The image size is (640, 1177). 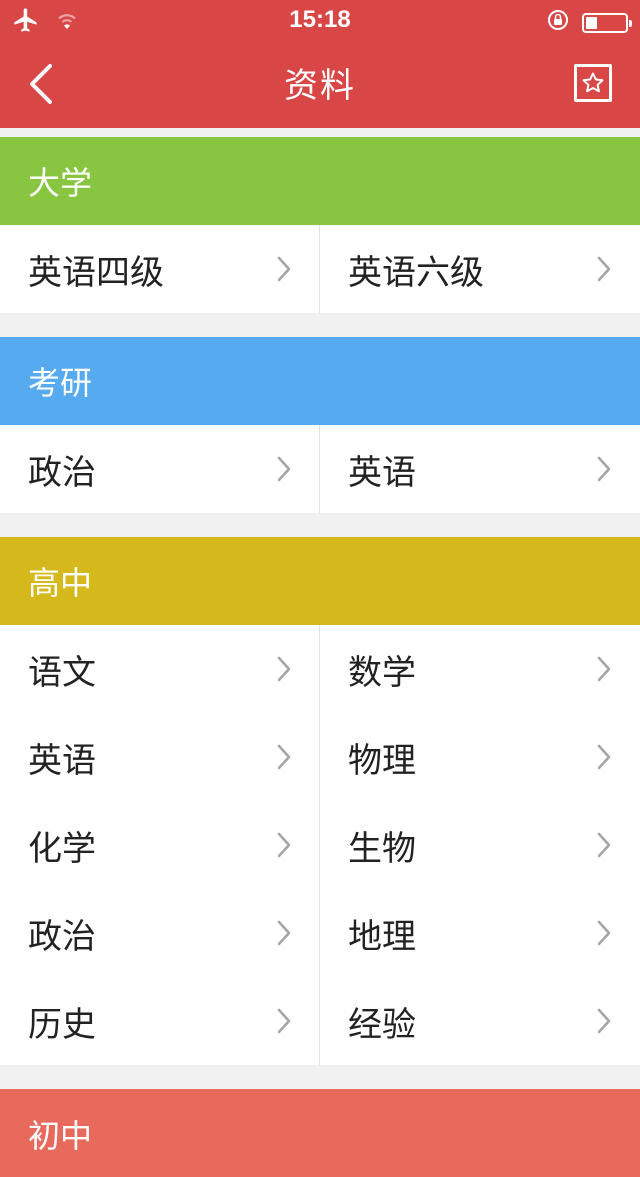 What do you see at coordinates (320, 381) in the screenshot?
I see `section-header-postgrad: 考研` at bounding box center [320, 381].